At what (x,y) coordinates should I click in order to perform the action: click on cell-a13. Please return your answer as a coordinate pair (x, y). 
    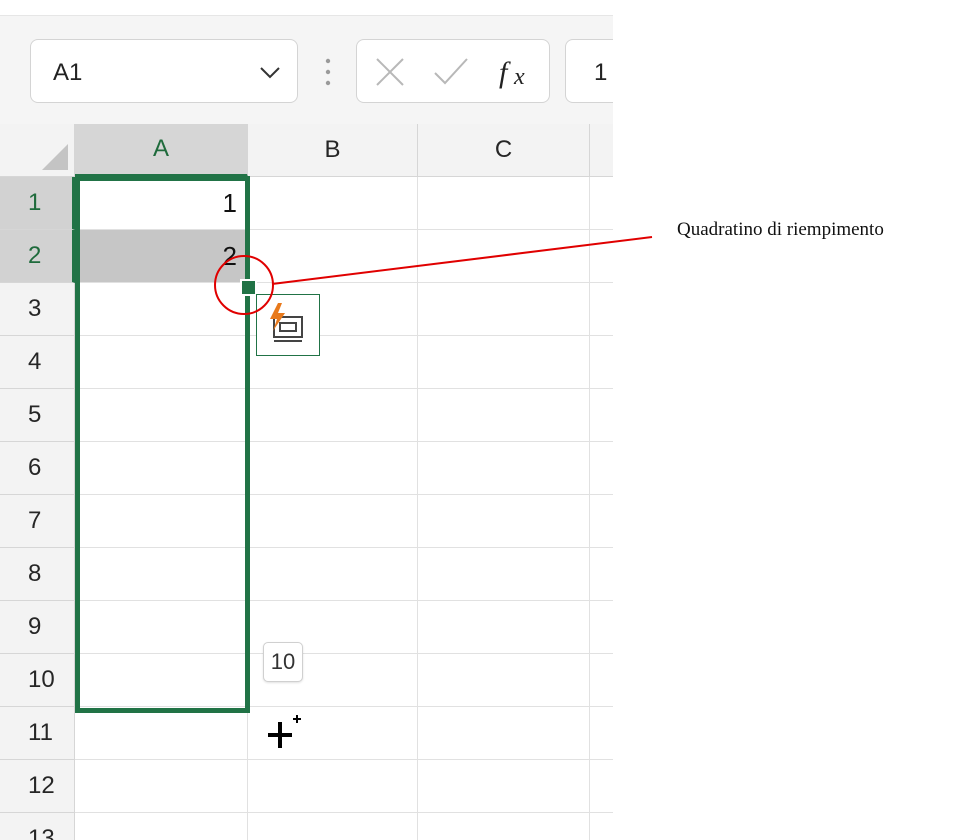
    Looking at the image, I should click on (161, 826).